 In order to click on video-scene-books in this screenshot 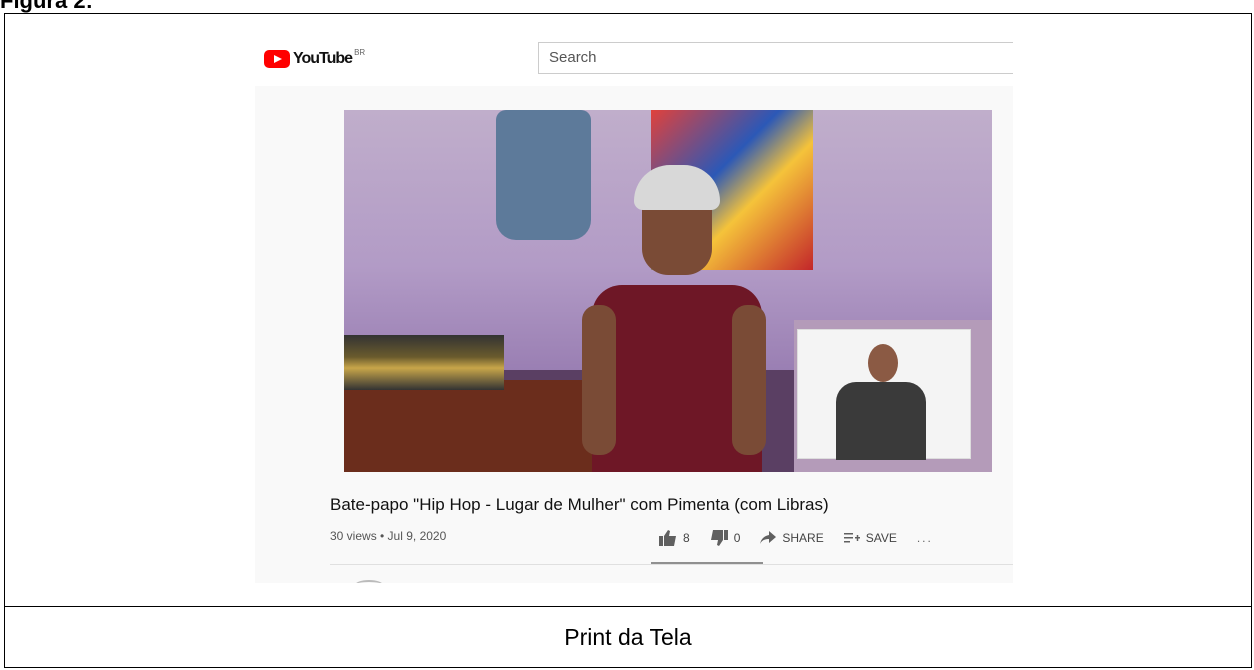, I will do `click(424, 362)`.